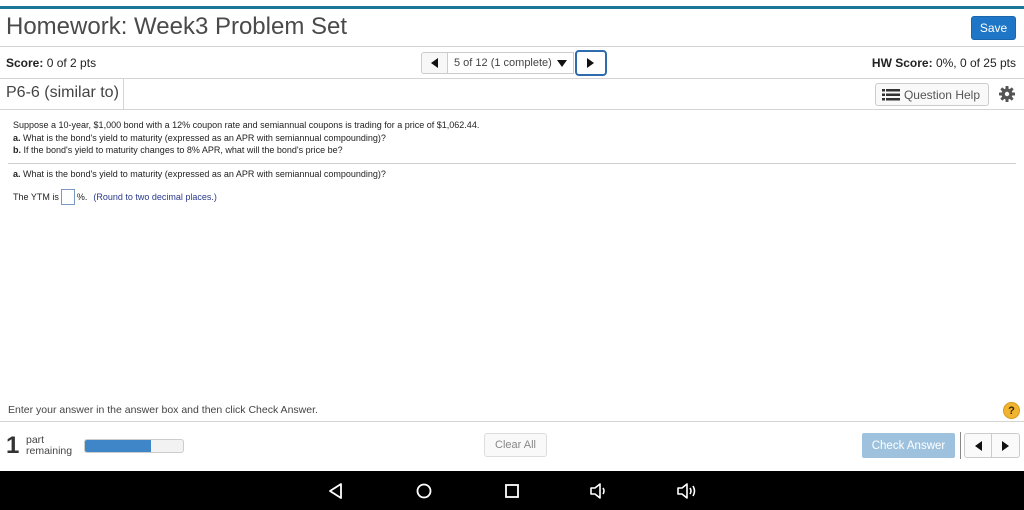 The image size is (1024, 510). I want to click on android-navigation-bar, so click(512, 490).